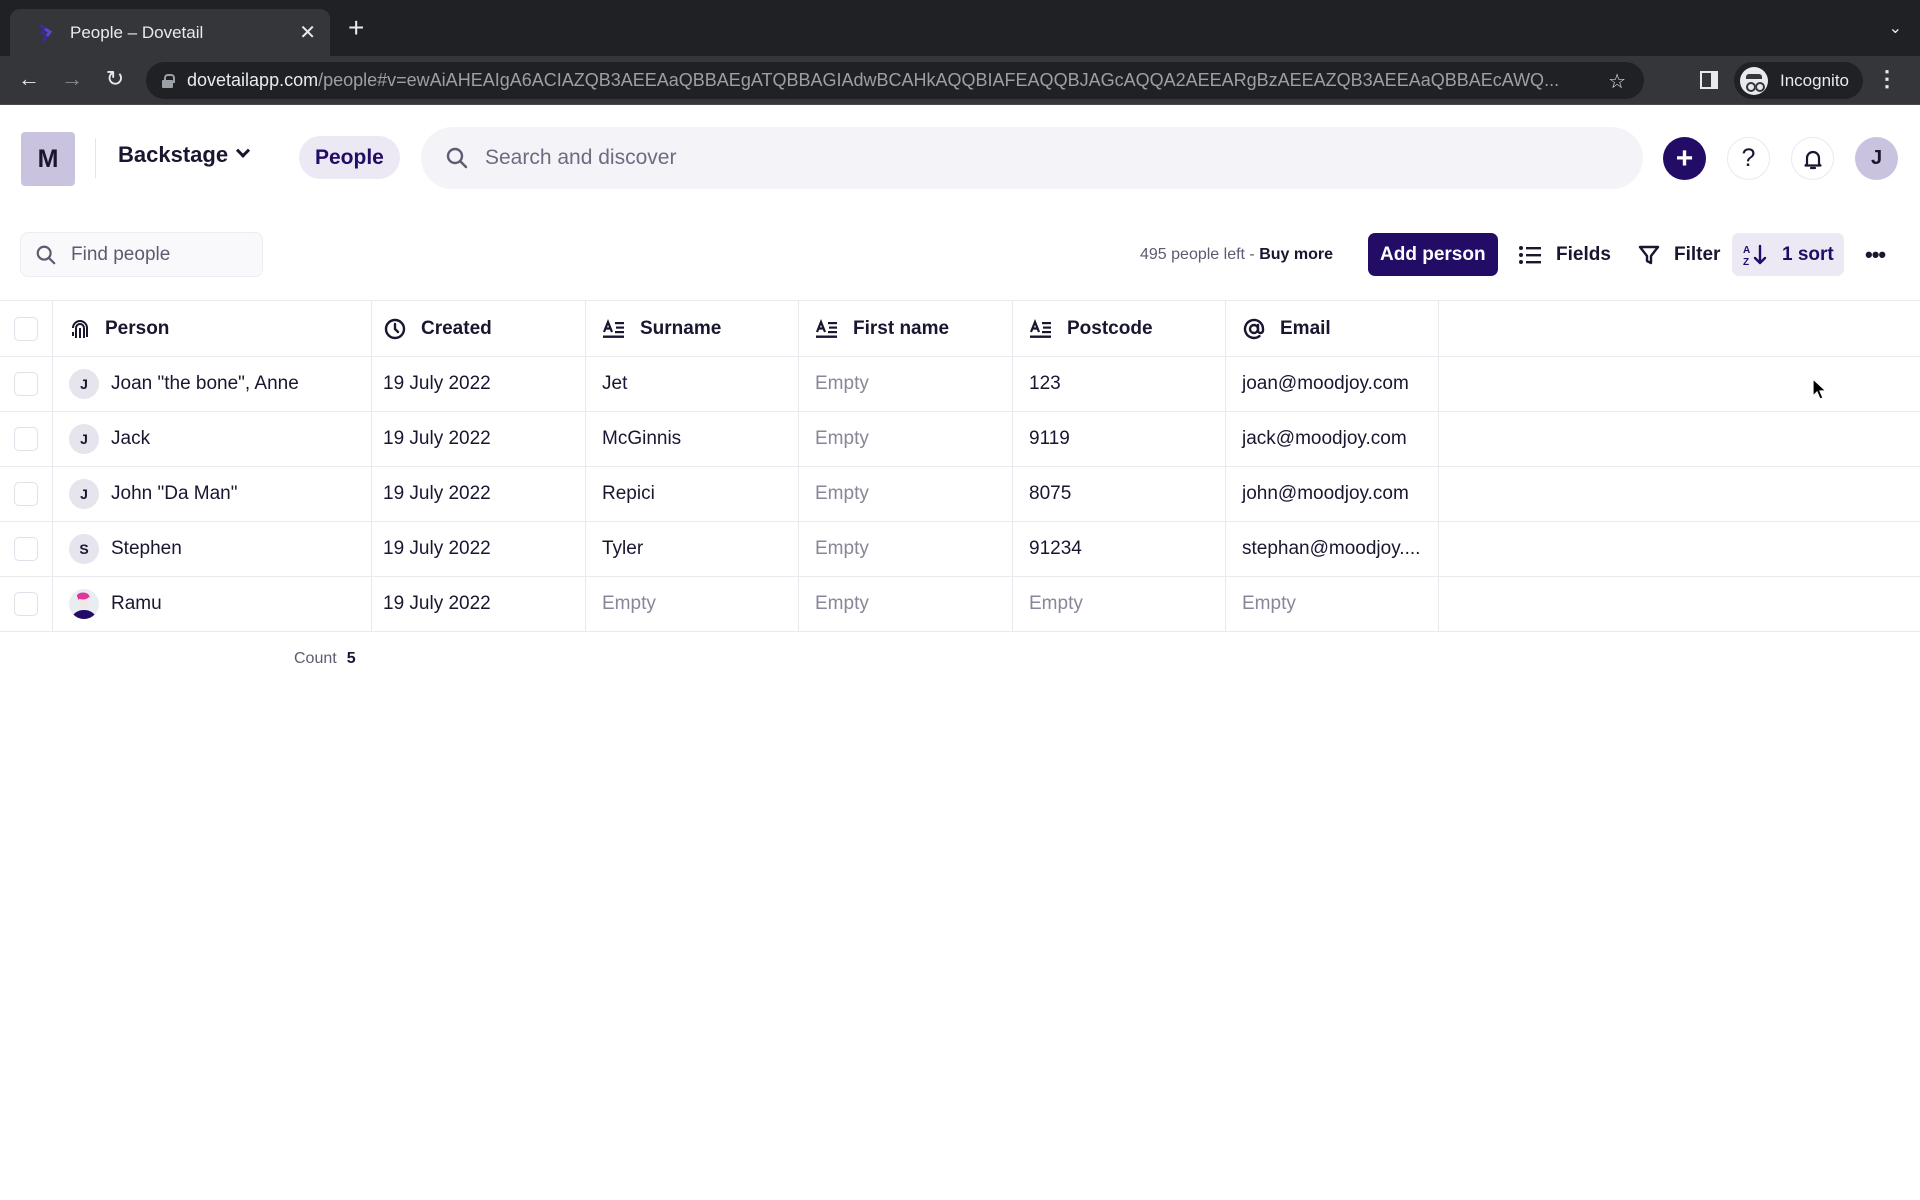 The width and height of the screenshot is (1920, 1200). I want to click on email-cell: Empty, so click(1332, 604).